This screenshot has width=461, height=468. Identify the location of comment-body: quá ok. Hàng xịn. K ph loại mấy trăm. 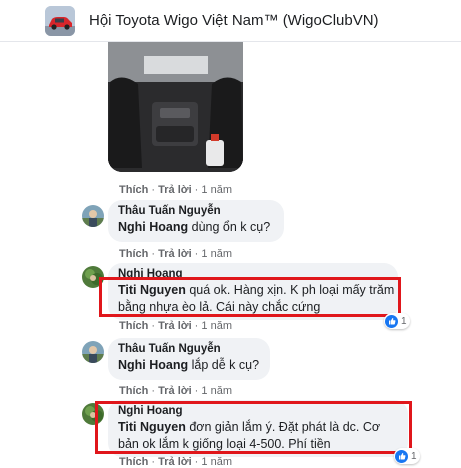
(290, 290).